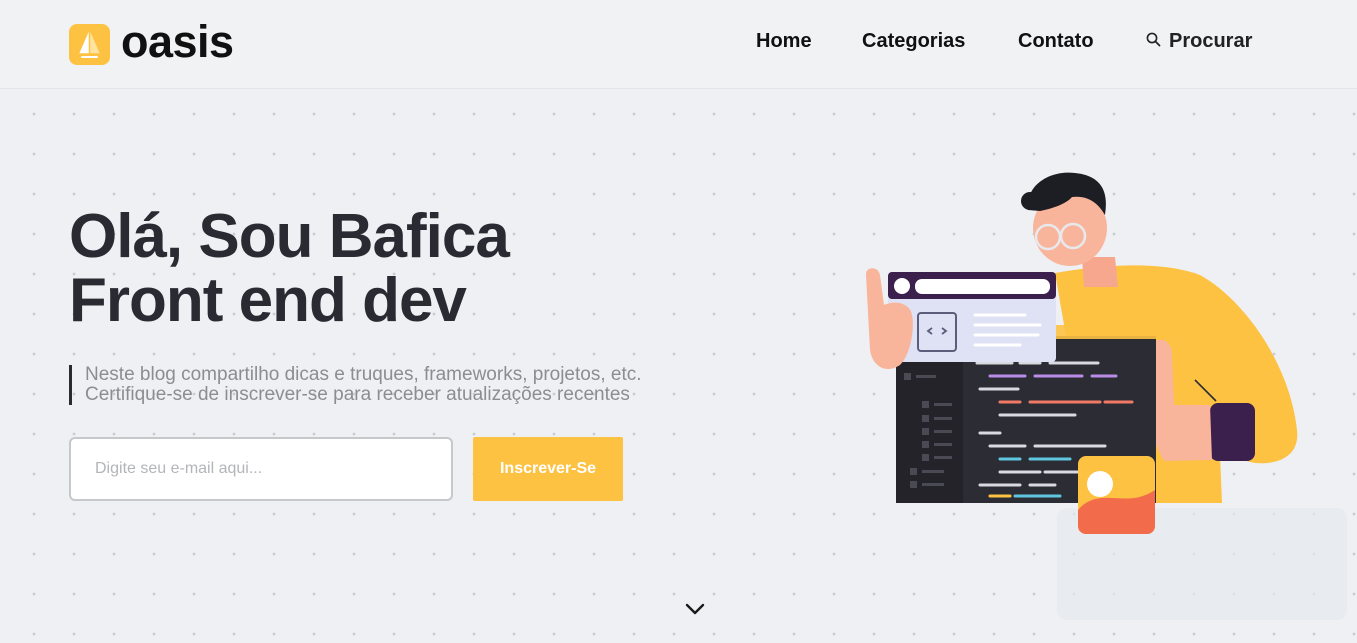  Describe the element at coordinates (1153, 42) in the screenshot. I see `search-icon` at that location.